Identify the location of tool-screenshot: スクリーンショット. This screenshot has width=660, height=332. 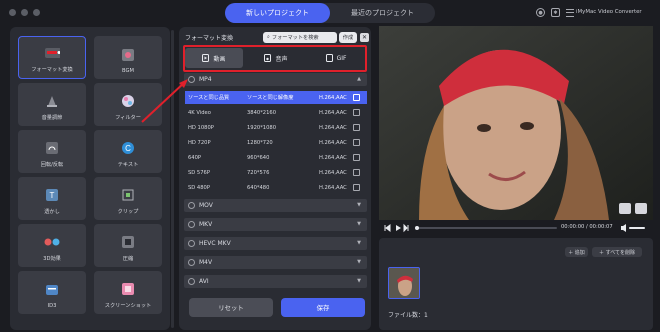
(128, 292).